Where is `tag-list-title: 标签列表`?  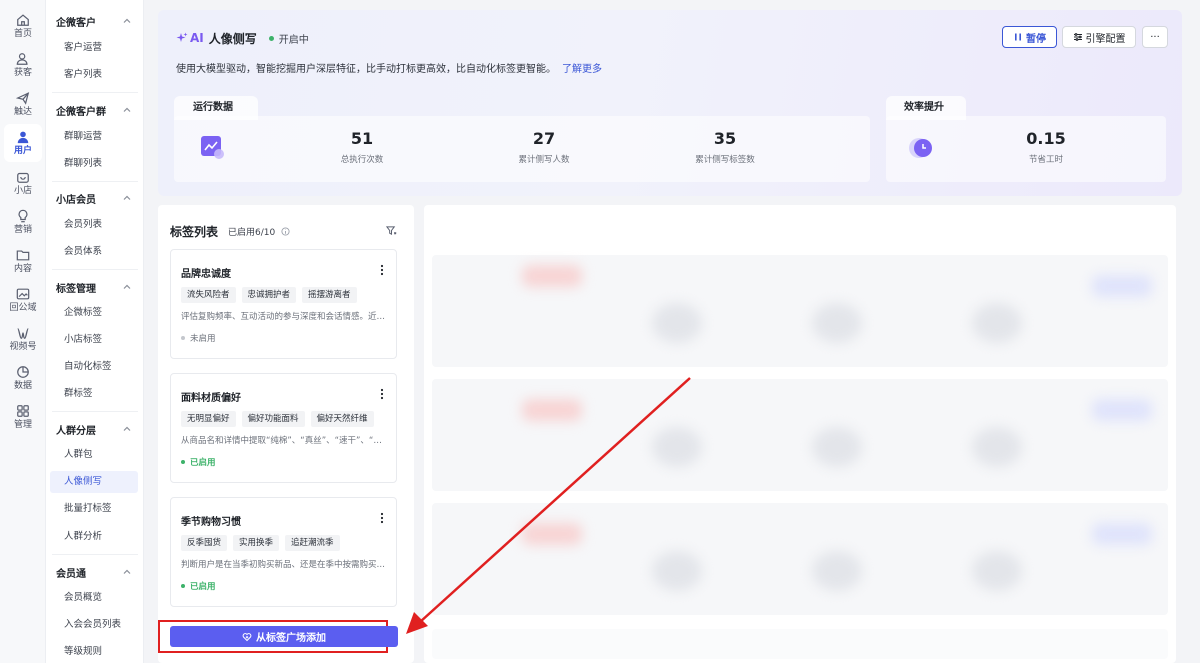
tag-list-title: 标签列表 is located at coordinates (194, 232).